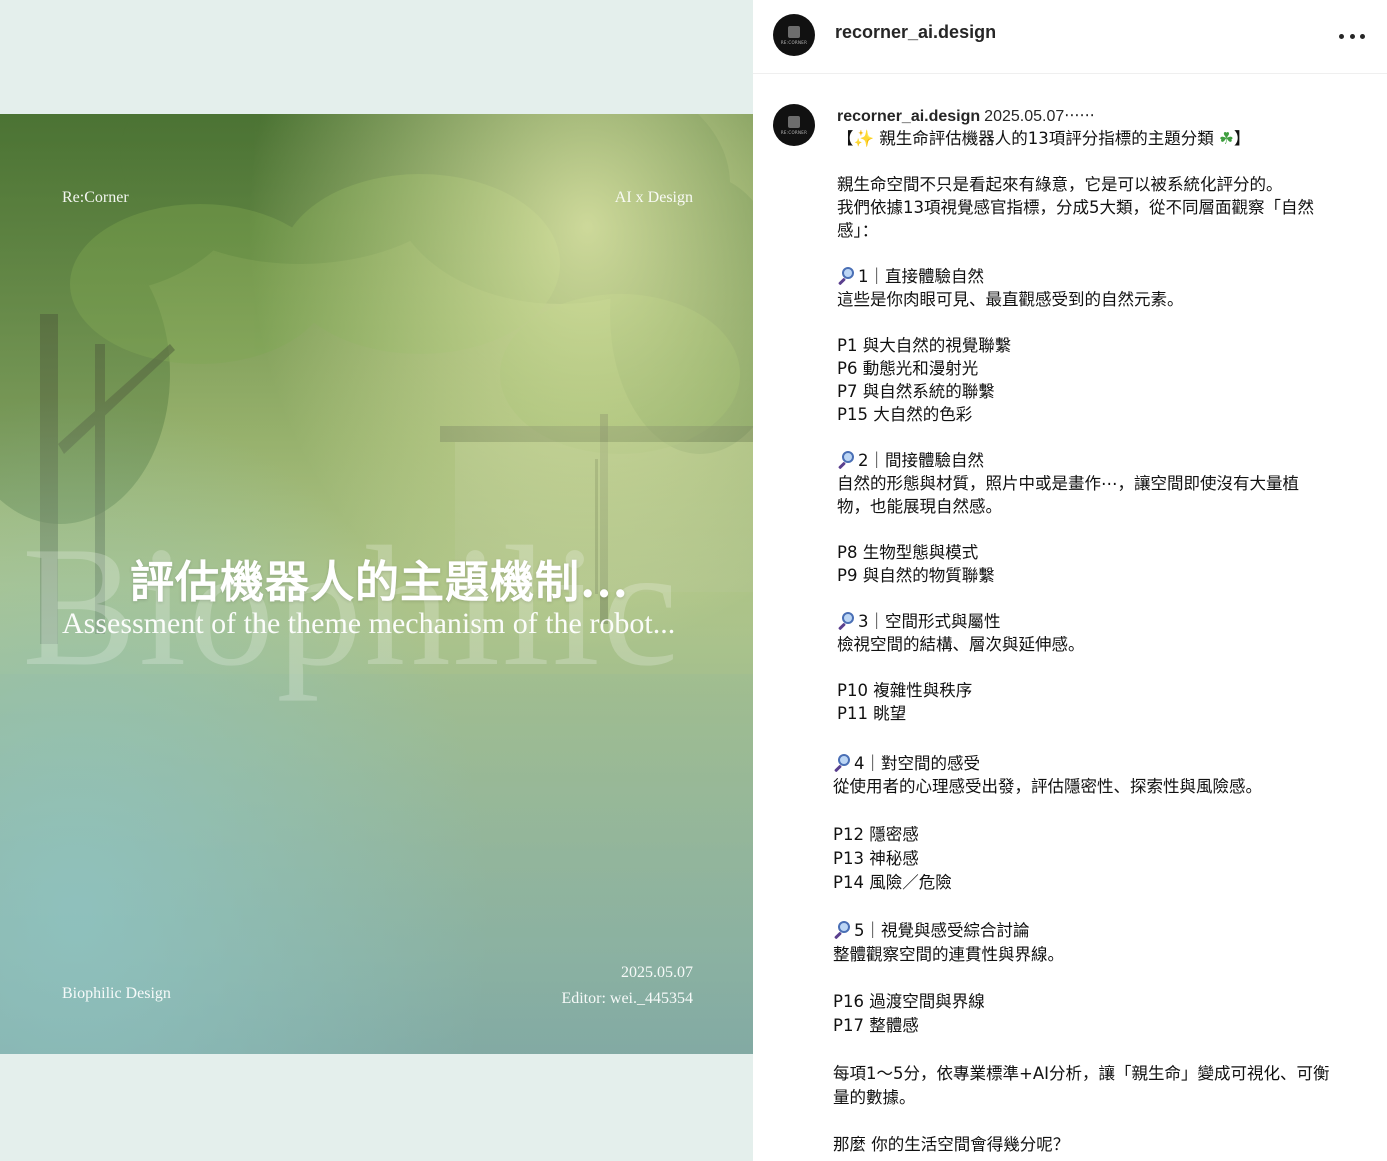  What do you see at coordinates (657, 972) in the screenshot?
I see `poster-date: 2025.05.07` at bounding box center [657, 972].